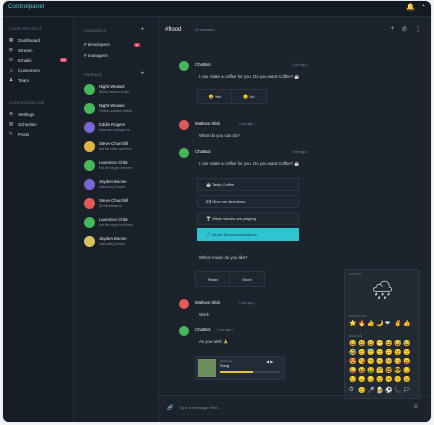 This screenshot has width=434, height=425. Describe the element at coordinates (213, 279) in the screenshot. I see `quick-reply-relax: Relax` at that location.